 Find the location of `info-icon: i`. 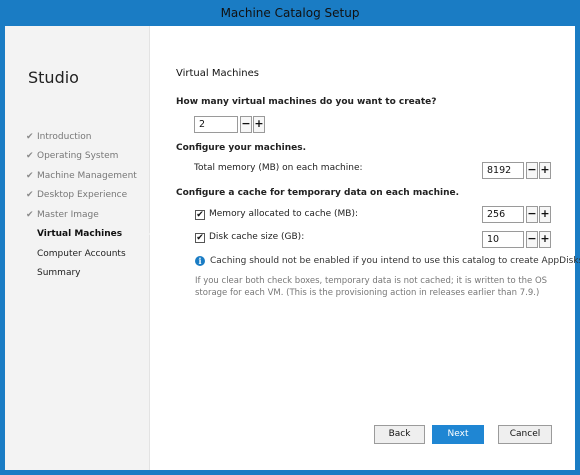

info-icon: i is located at coordinates (200, 261).